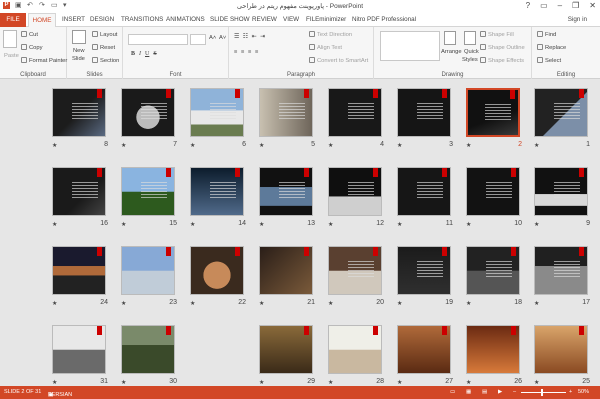  What do you see at coordinates (484, 392) in the screenshot?
I see `reading-view-icon: ▤` at bounding box center [484, 392].